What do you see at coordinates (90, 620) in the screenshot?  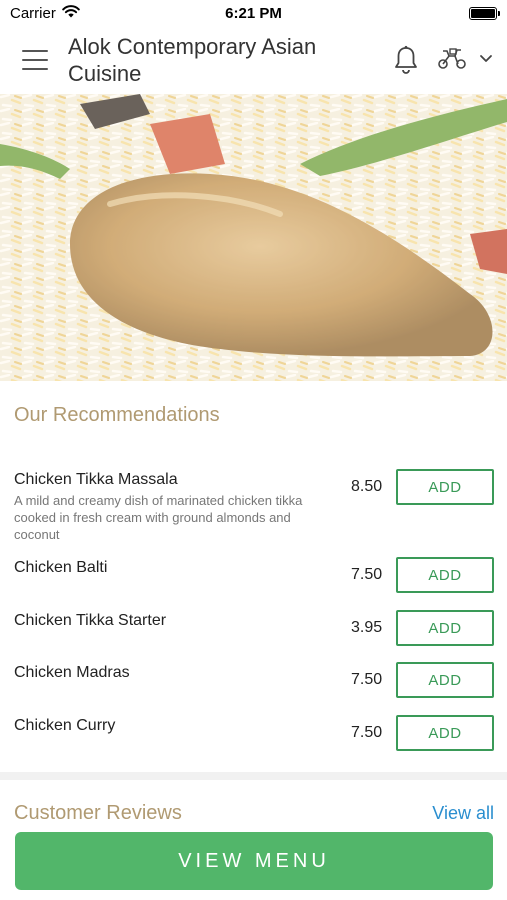 I see `menu-item-name: Chicken Tikka Starter` at bounding box center [90, 620].